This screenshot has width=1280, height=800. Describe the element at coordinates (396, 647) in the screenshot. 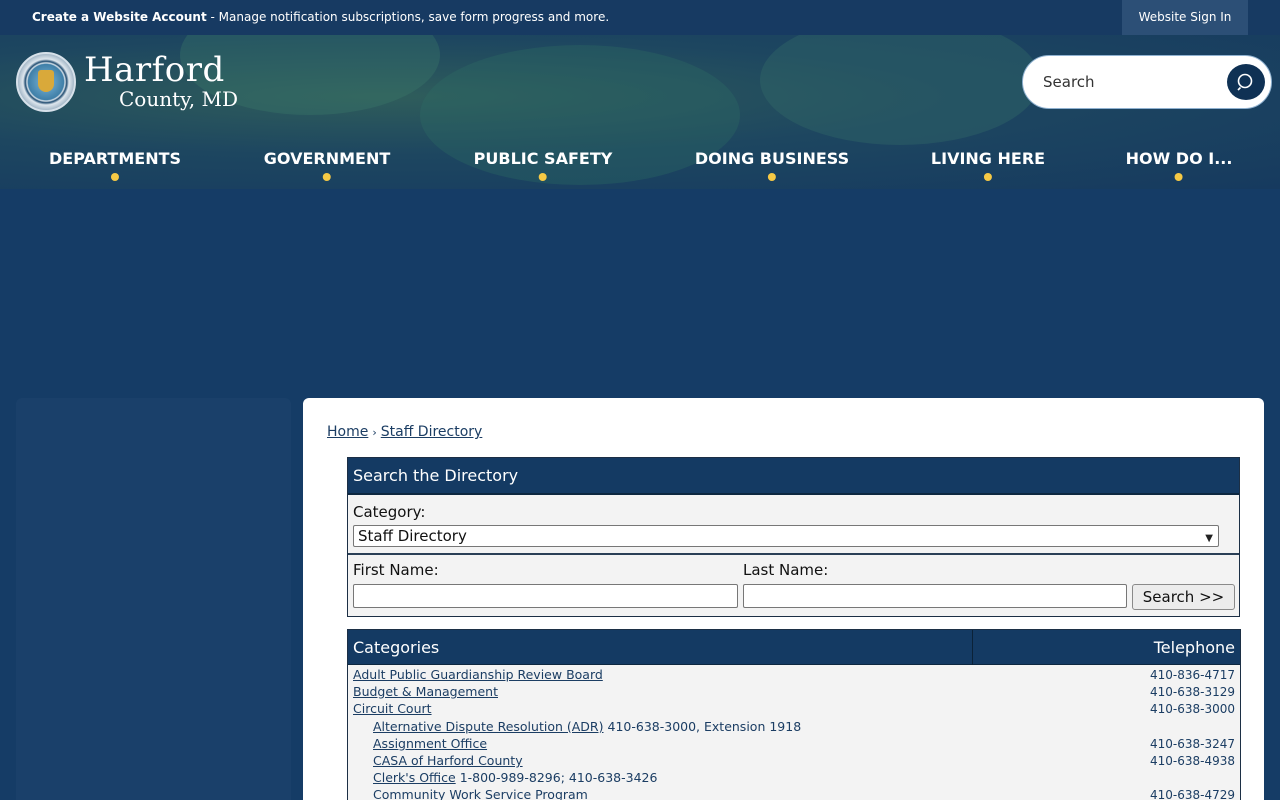

I see `categories-column-header: Categories` at that location.